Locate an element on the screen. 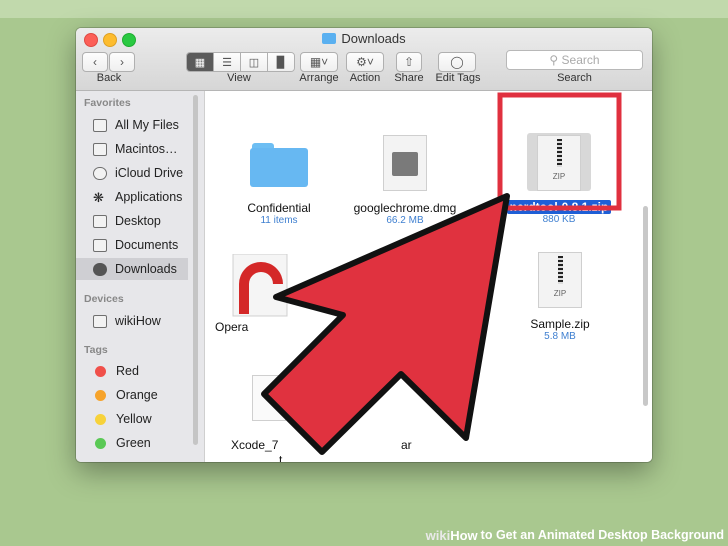 The image size is (728, 546). footer-brand: wiki is located at coordinates (438, 535).